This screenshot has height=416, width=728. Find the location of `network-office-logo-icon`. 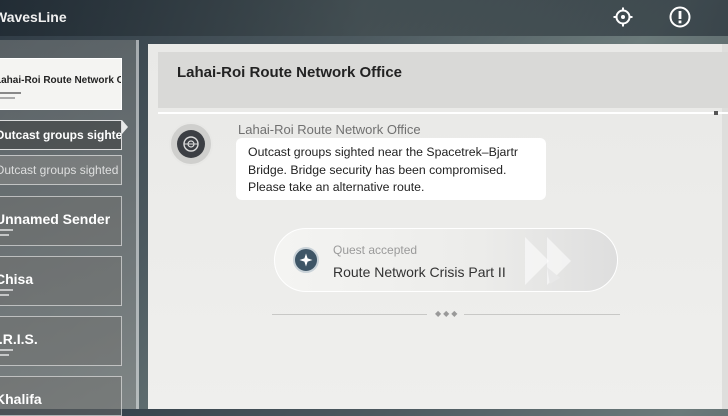

network-office-logo-icon is located at coordinates (191, 144).